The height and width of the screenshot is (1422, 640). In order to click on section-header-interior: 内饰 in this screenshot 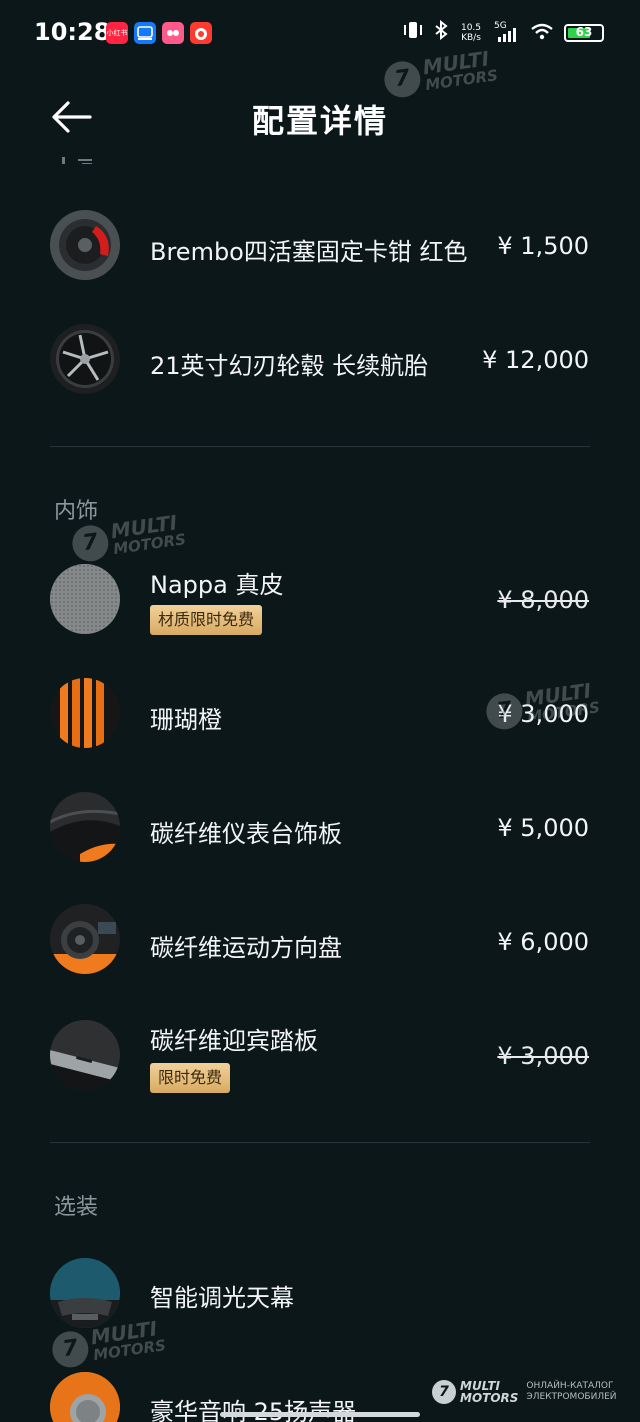, I will do `click(76, 511)`.